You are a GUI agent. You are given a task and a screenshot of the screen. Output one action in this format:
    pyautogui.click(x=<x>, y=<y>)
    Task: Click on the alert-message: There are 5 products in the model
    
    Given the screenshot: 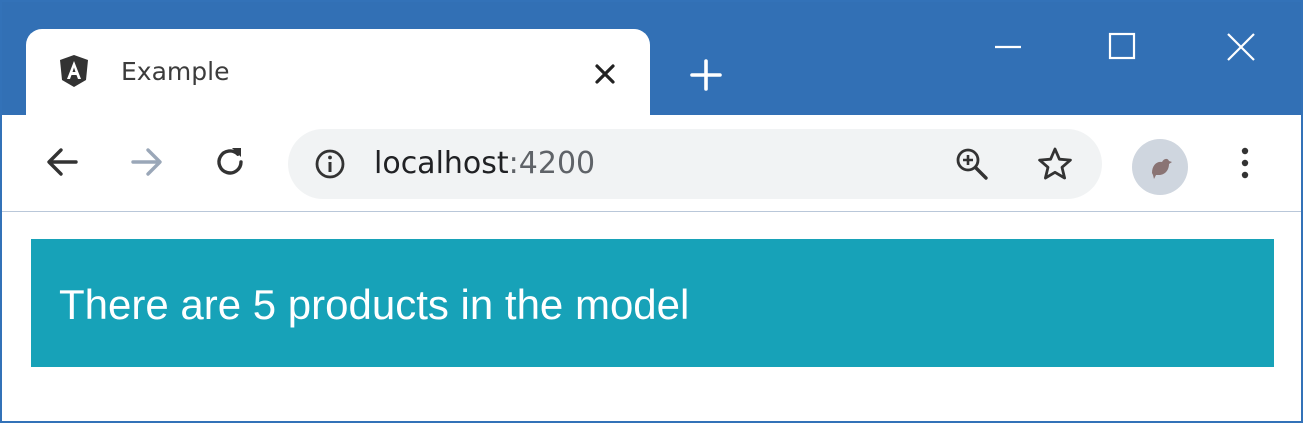 What is the action you would take?
    pyautogui.click(x=374, y=304)
    